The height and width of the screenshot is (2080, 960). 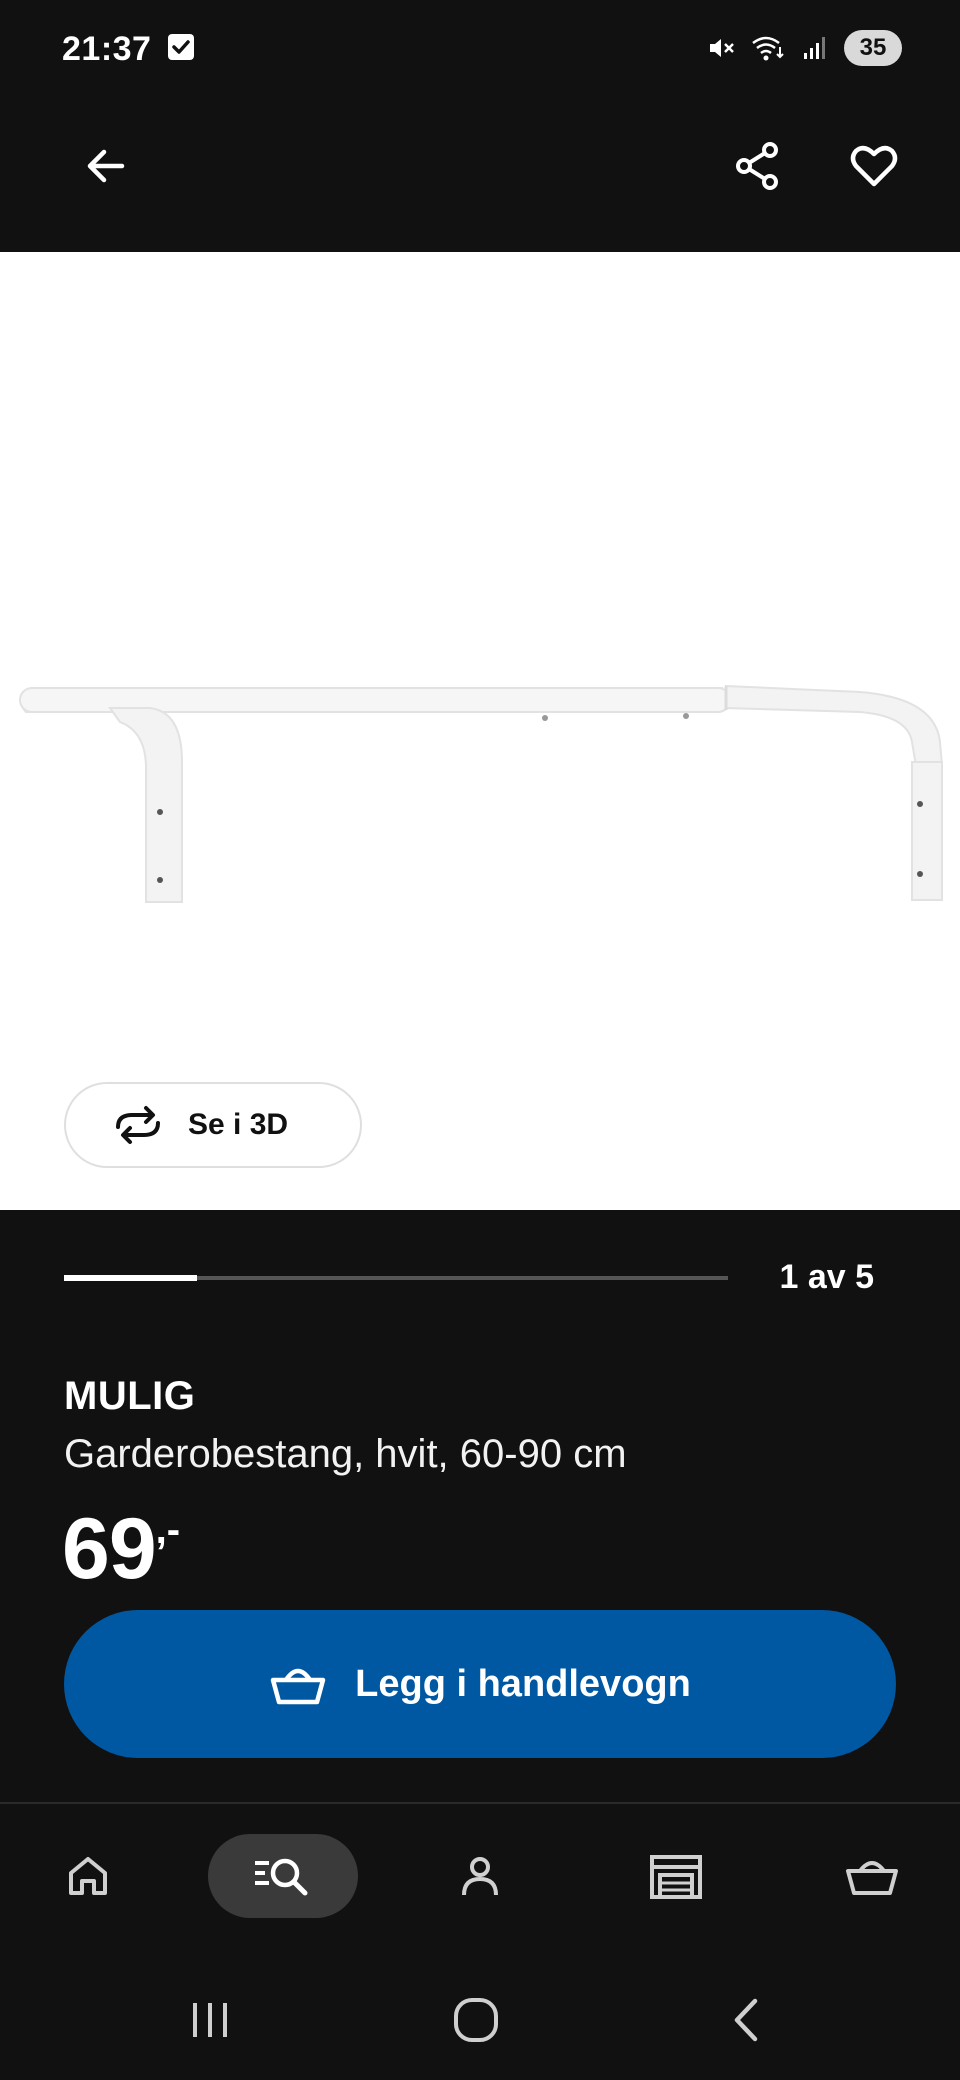 I want to click on product-price: 69 ,-, so click(x=121, y=1549).